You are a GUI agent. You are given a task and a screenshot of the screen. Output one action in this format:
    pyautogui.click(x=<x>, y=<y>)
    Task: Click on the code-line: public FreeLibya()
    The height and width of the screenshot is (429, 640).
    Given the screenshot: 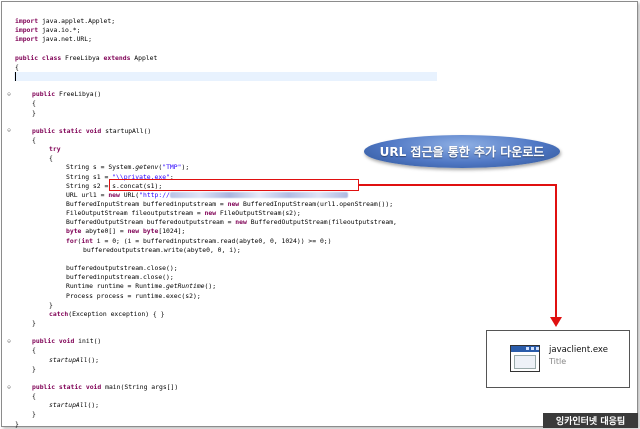 What is the action you would take?
    pyautogui.click(x=66, y=94)
    